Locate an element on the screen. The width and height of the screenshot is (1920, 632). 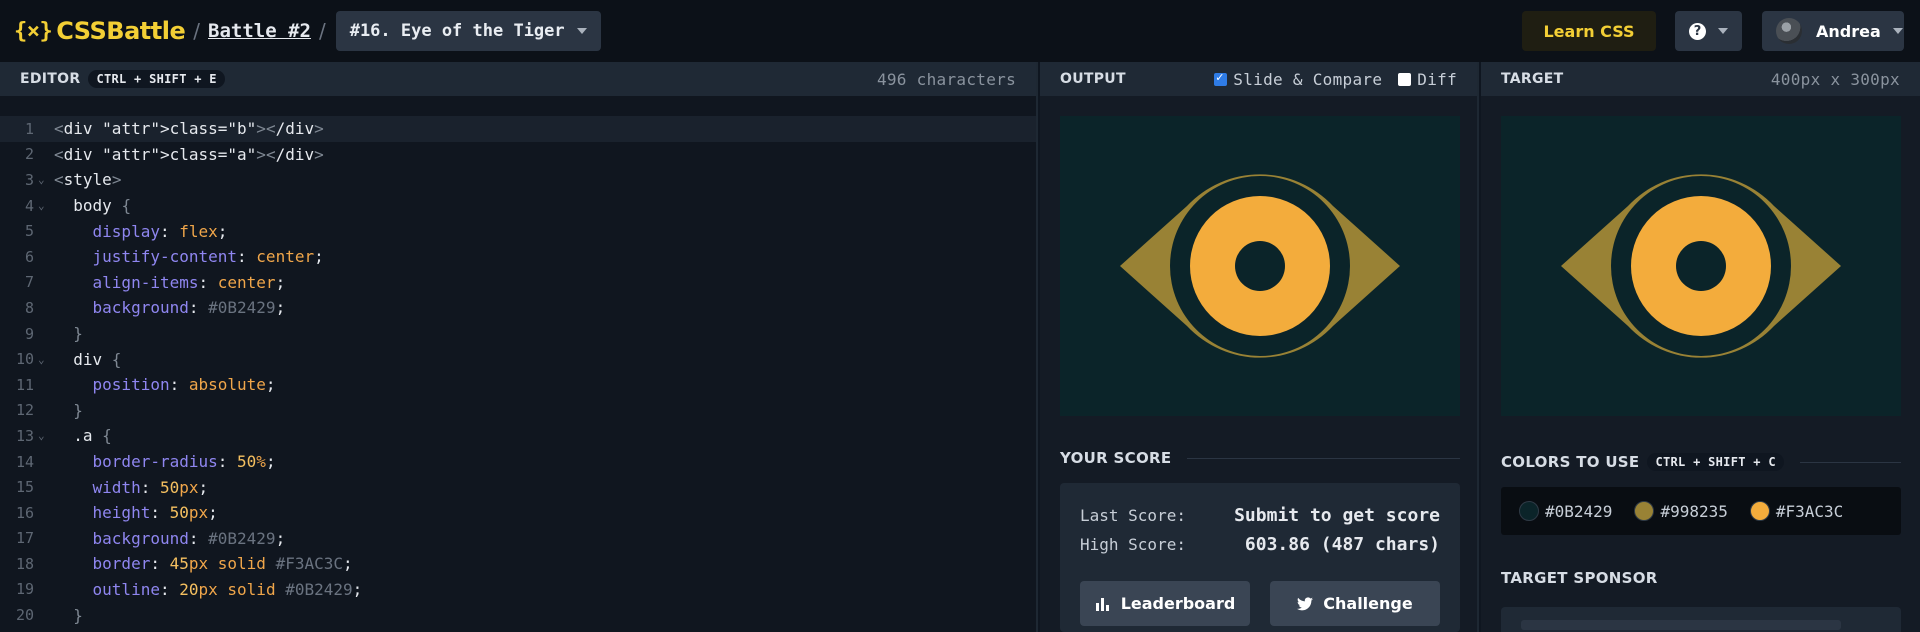
line-number: 16 is located at coordinates (24, 512).